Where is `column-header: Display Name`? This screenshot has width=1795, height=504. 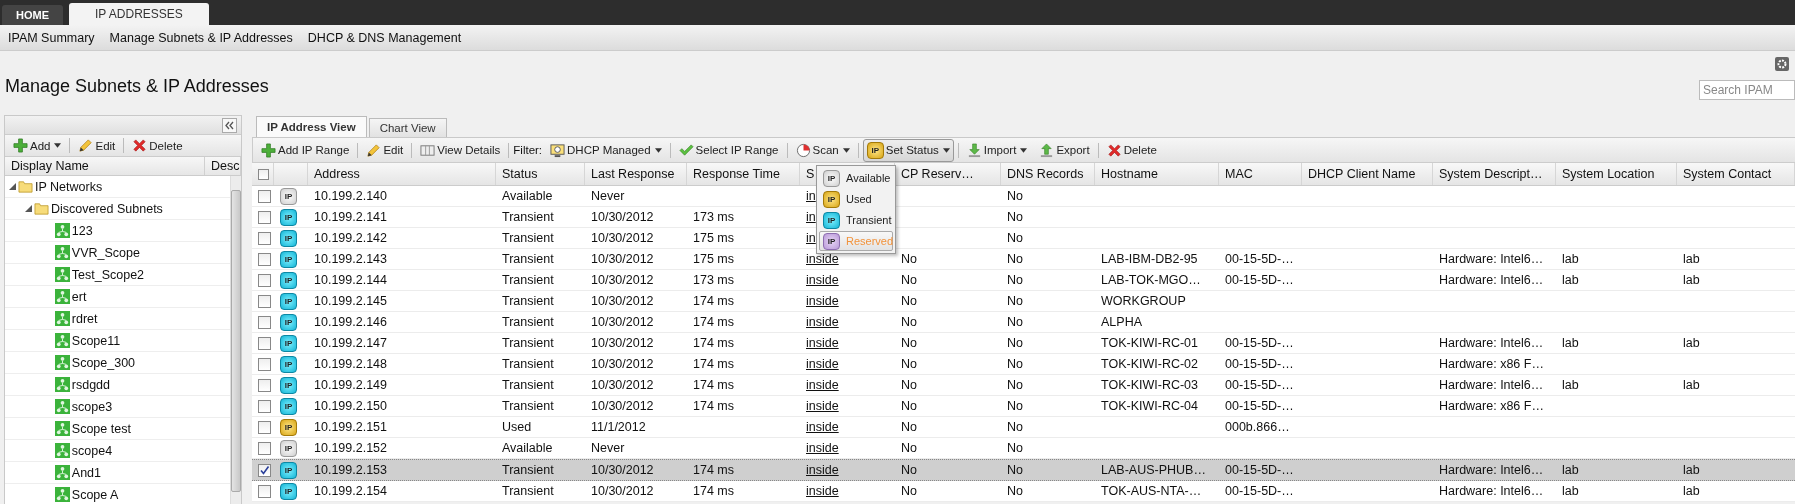
column-header: Display Name is located at coordinates (105, 166).